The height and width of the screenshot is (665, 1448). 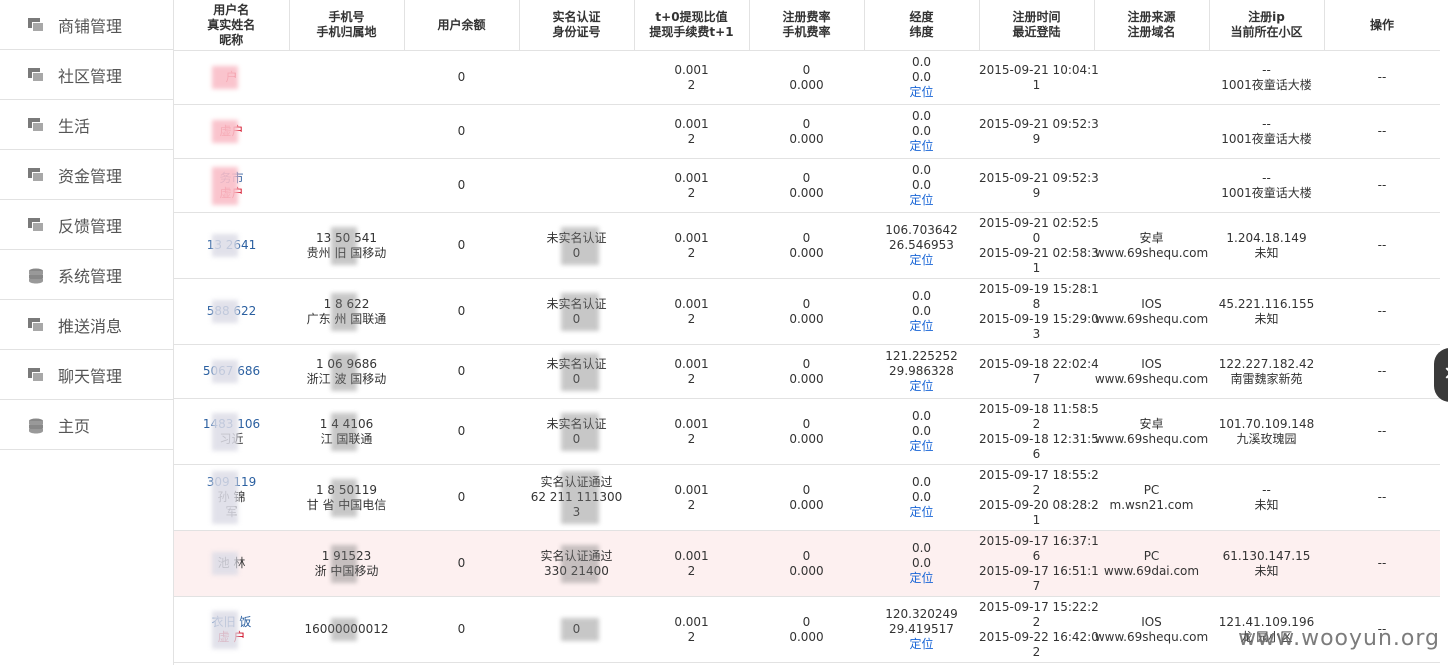 What do you see at coordinates (1151, 438) in the screenshot?
I see `cell-text: www.69shequ.com` at bounding box center [1151, 438].